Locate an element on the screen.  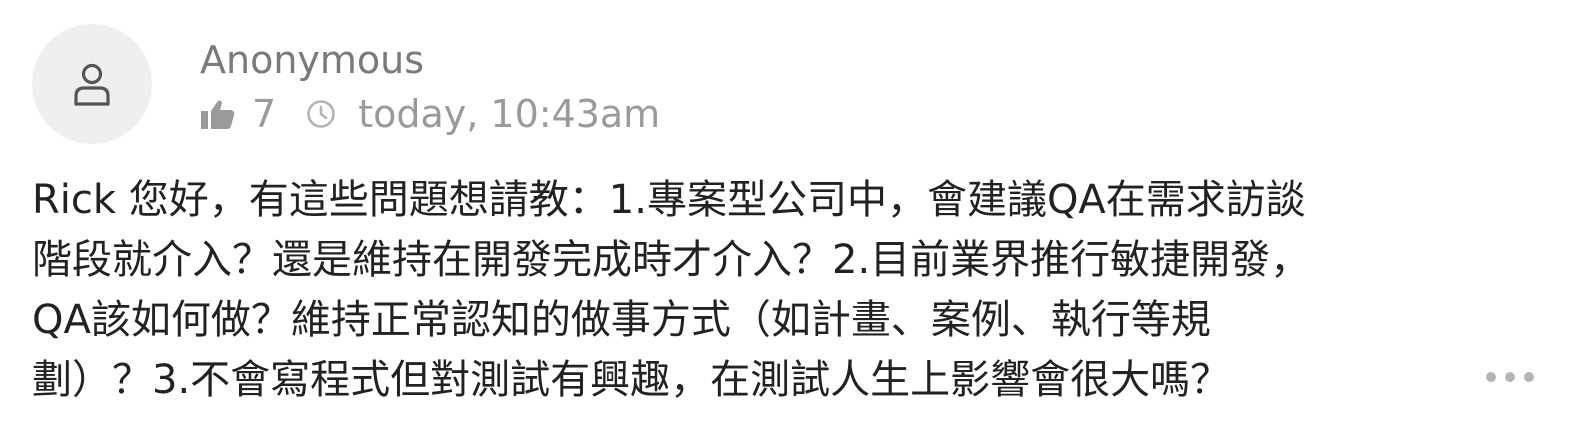
more-options-button is located at coordinates (1510, 377).